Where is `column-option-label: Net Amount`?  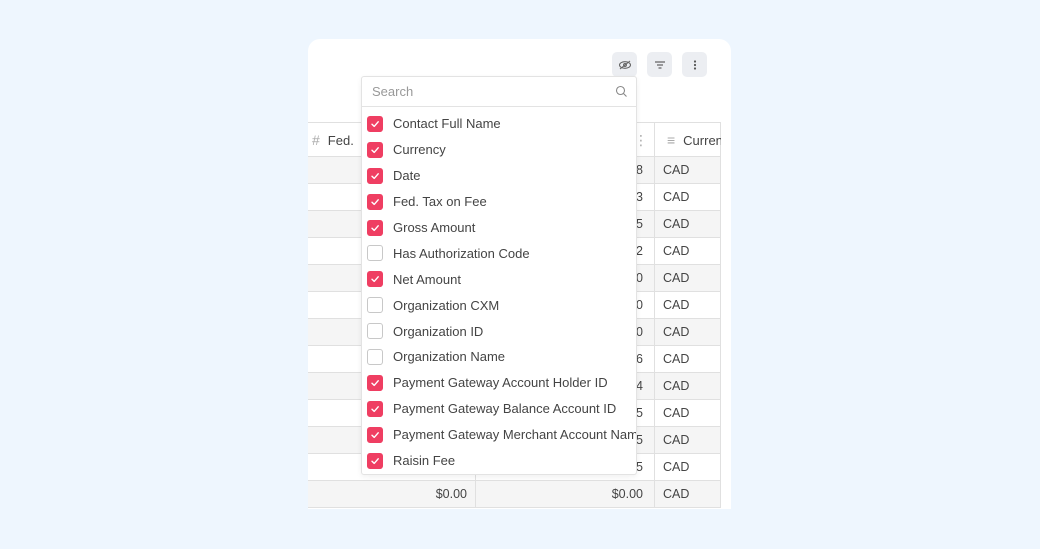 column-option-label: Net Amount is located at coordinates (427, 279).